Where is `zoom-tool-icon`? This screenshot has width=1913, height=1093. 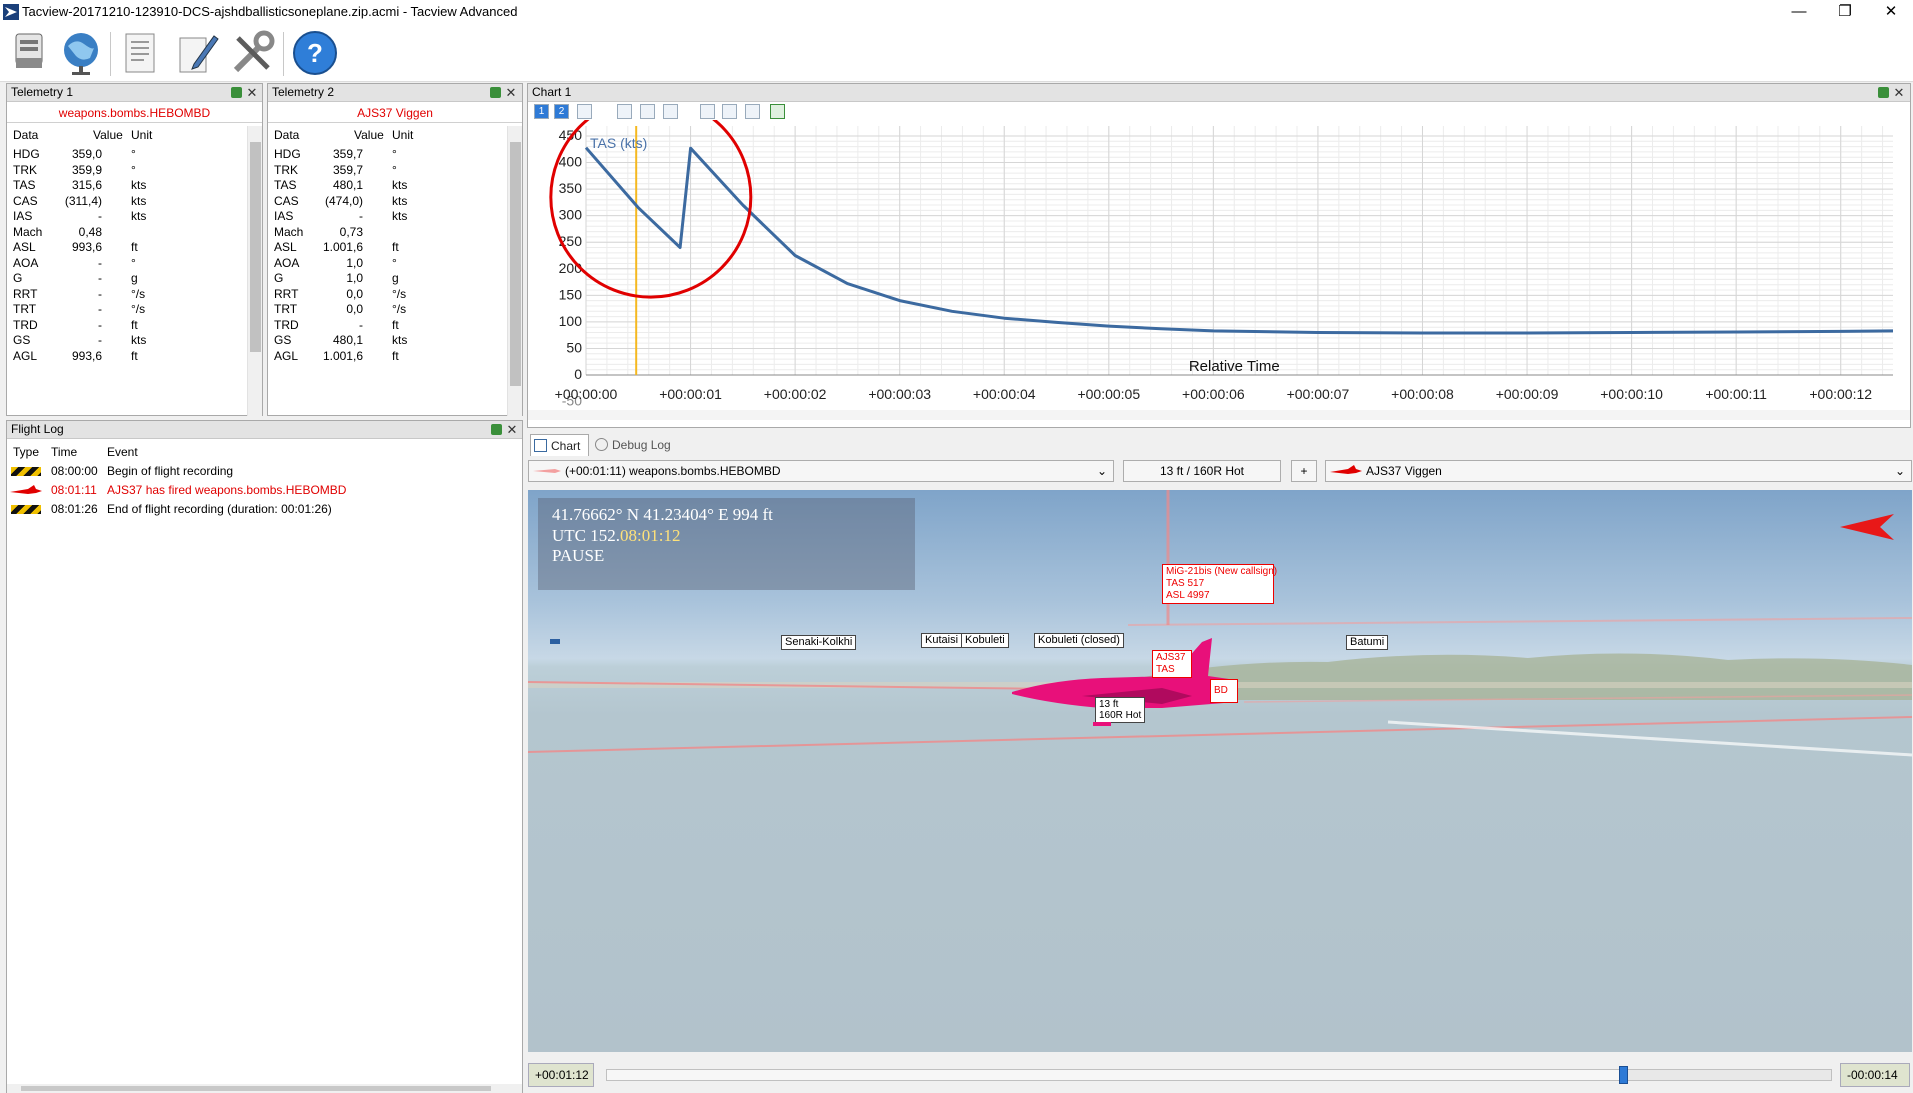
zoom-tool-icon is located at coordinates (584, 111).